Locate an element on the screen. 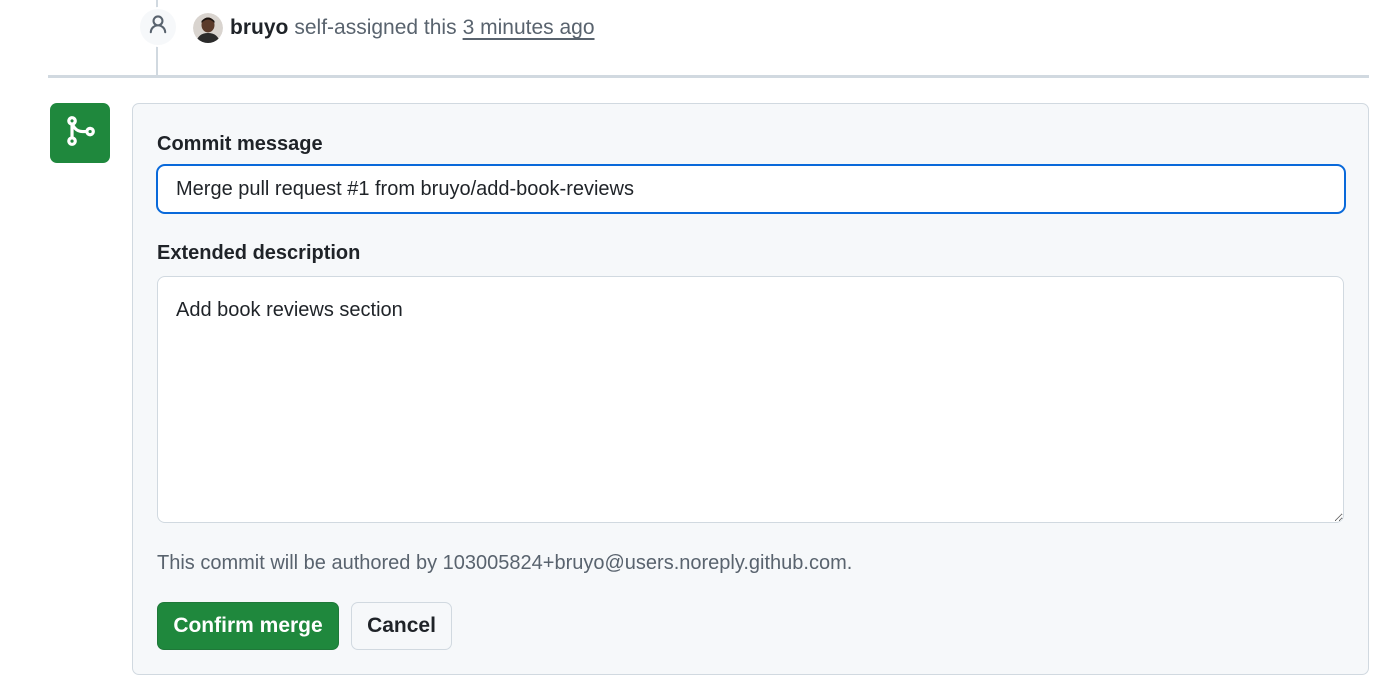 Image resolution: width=1383 pixels, height=684 pixels. event-time-link: 3 minutes ago is located at coordinates (529, 28).